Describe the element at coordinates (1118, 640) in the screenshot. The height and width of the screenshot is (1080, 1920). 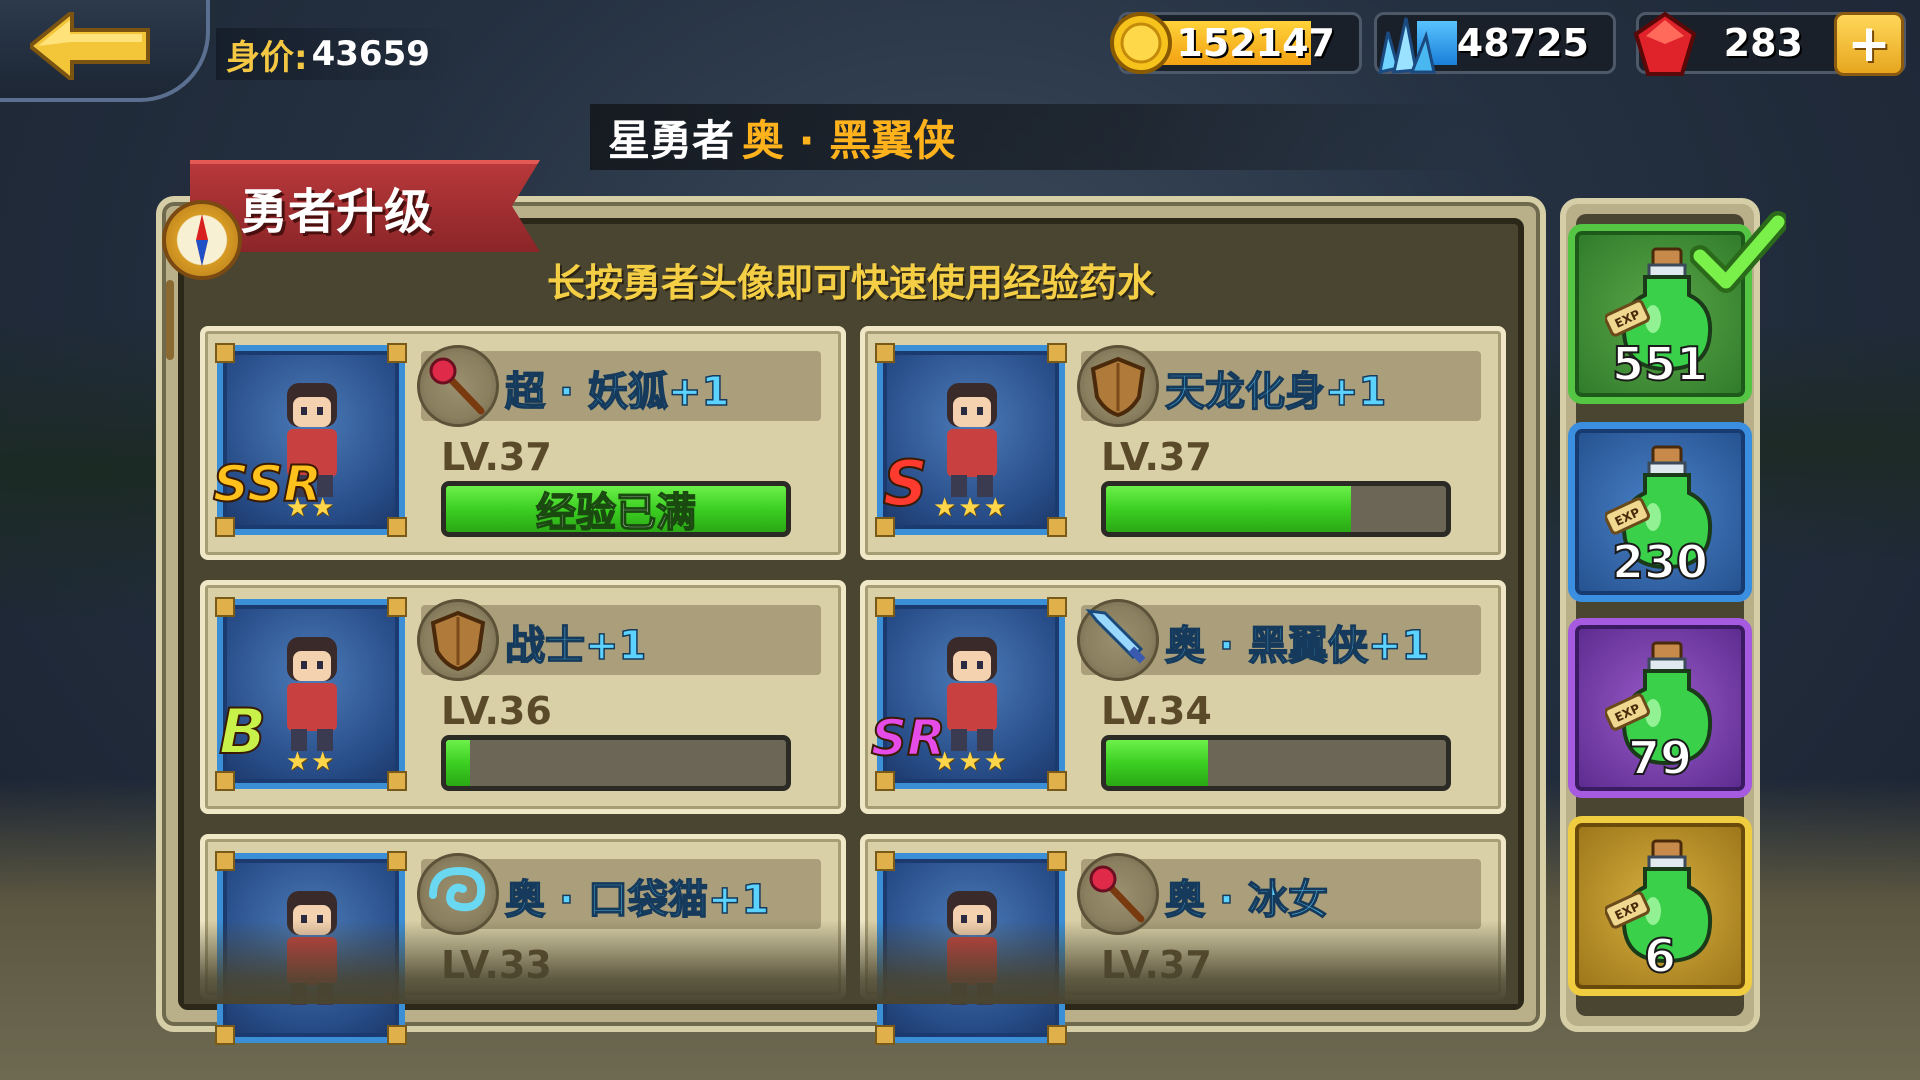
I see `sword-icon` at that location.